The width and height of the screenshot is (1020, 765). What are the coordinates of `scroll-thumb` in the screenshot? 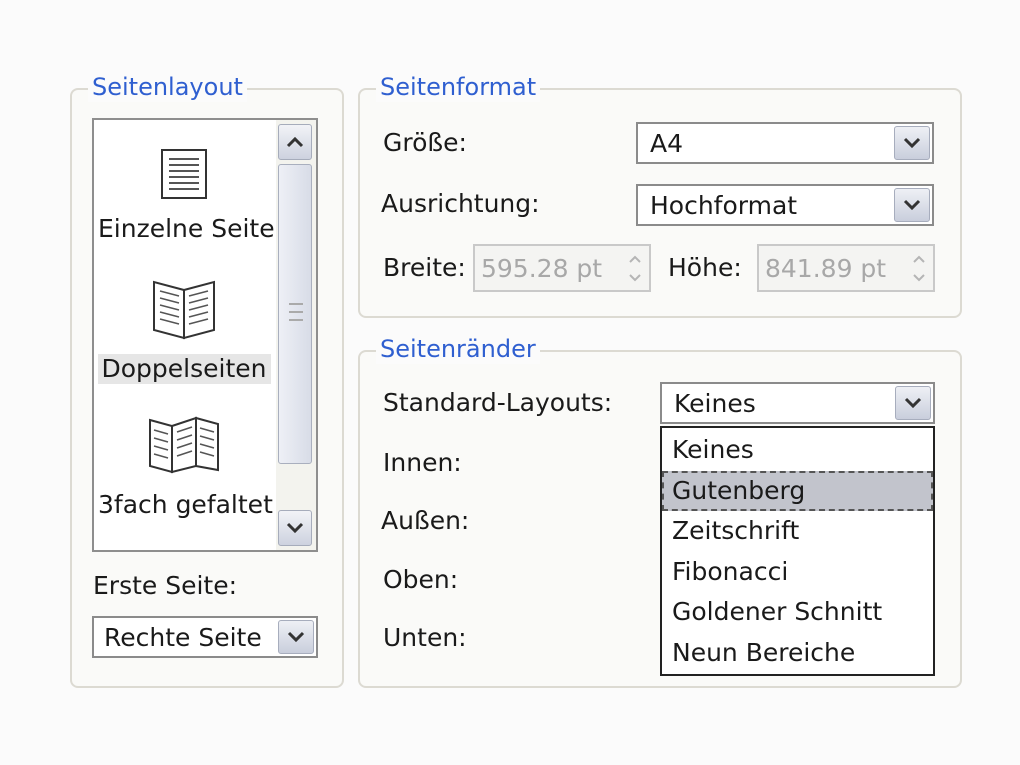 It's located at (295, 314).